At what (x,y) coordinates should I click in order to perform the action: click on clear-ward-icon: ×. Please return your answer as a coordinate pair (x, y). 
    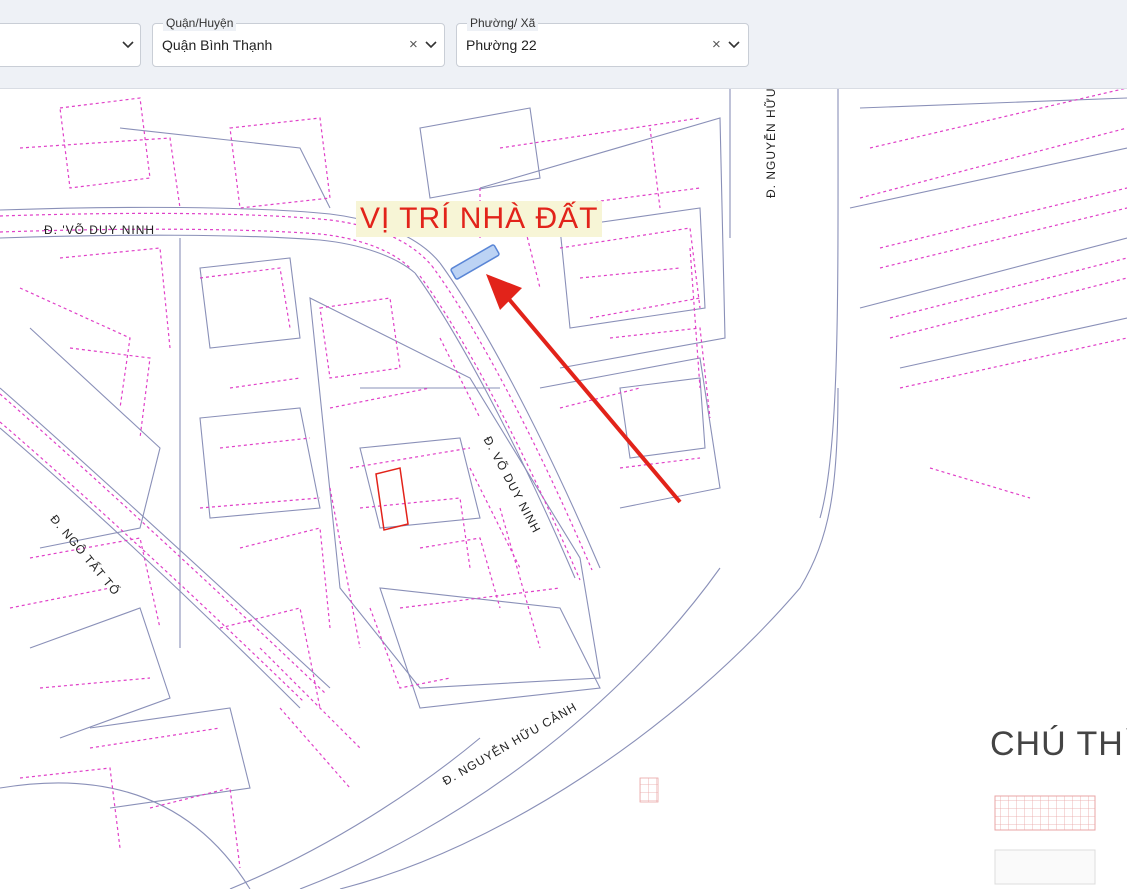
    Looking at the image, I should click on (716, 45).